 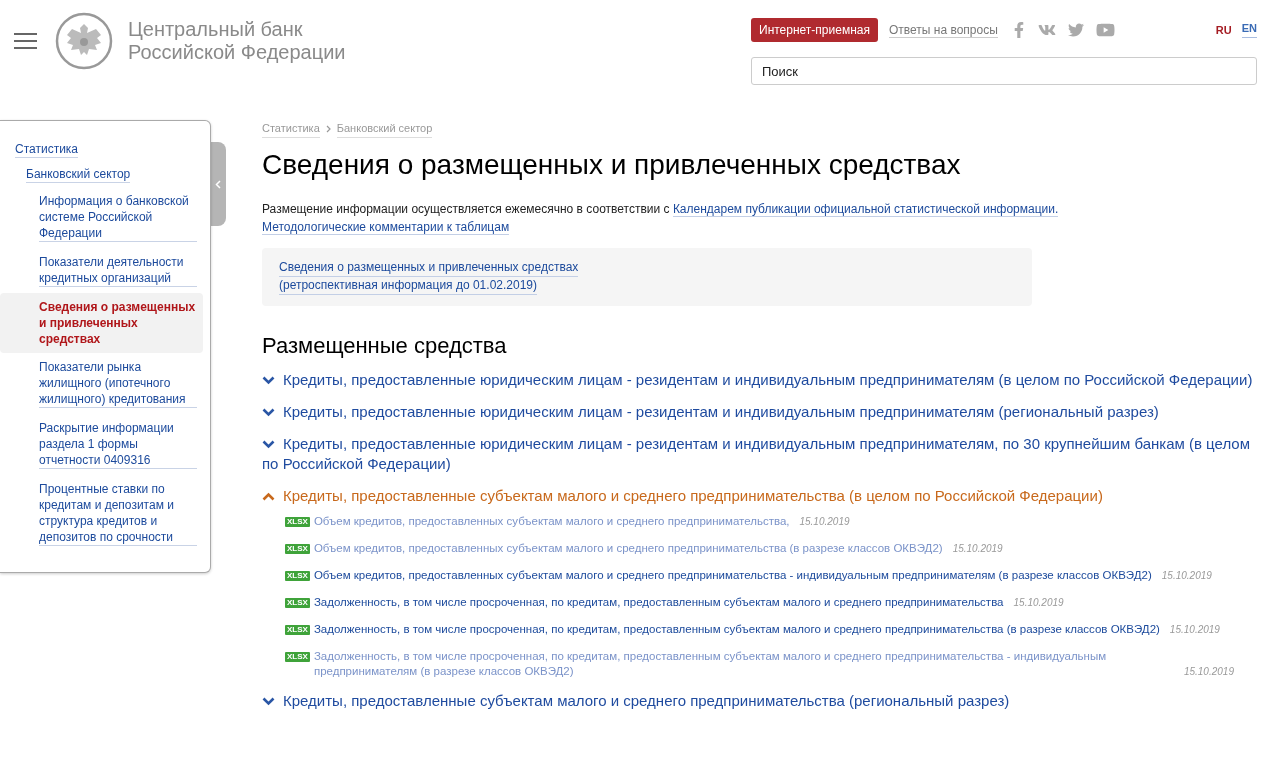 I want to click on file-link: Задолженность, в том числе просроченная, по кредитам, предоставленным субъектам малого и среднего предпринимательства (в разрезе классов ОКВЭД2), so click(x=736, y=629).